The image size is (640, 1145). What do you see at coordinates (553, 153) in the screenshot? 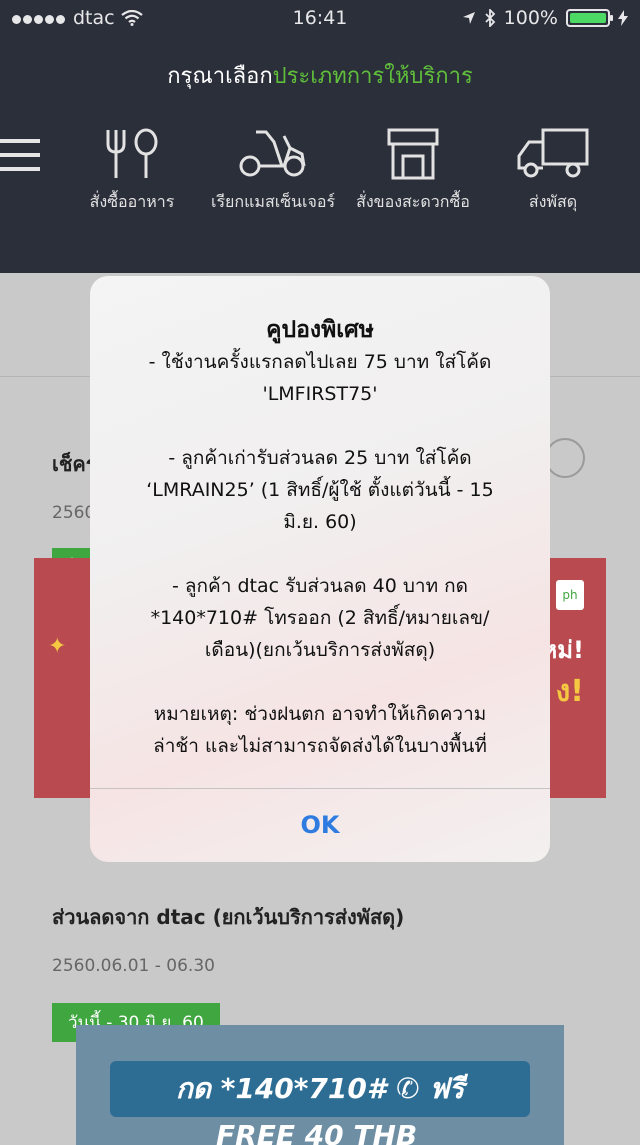
I see `truck-icon` at bounding box center [553, 153].